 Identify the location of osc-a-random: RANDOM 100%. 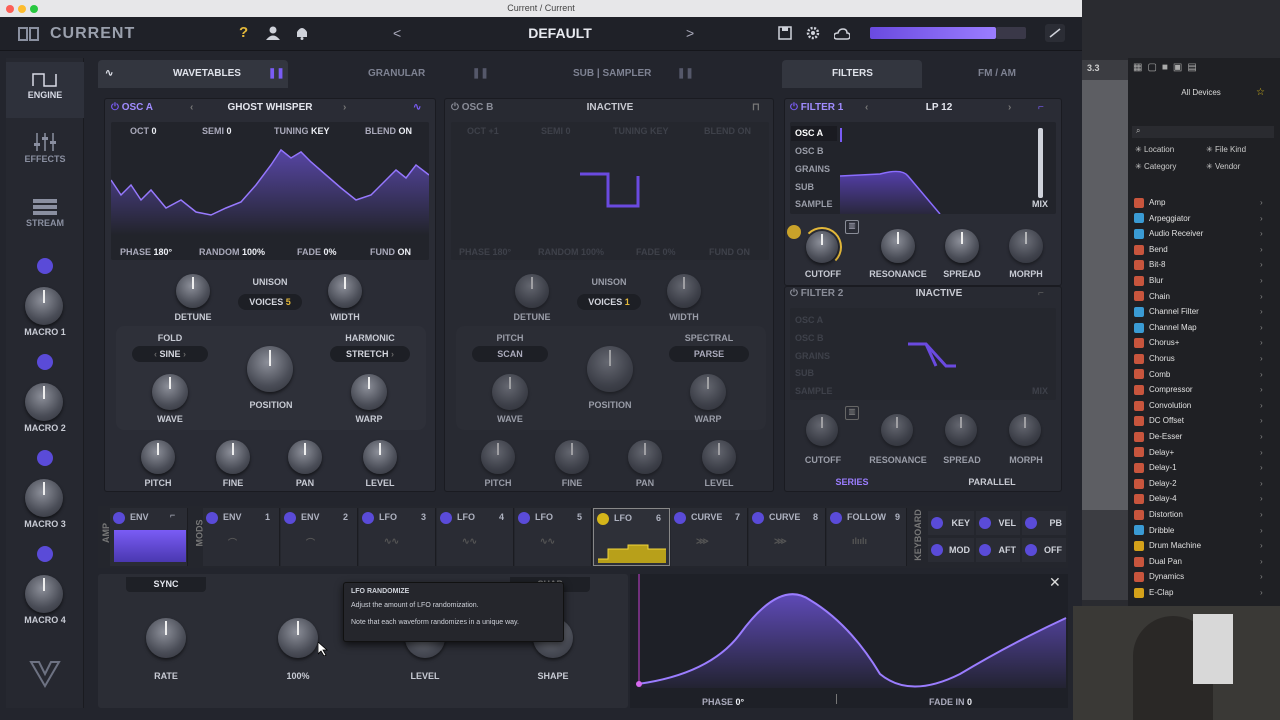
(232, 252).